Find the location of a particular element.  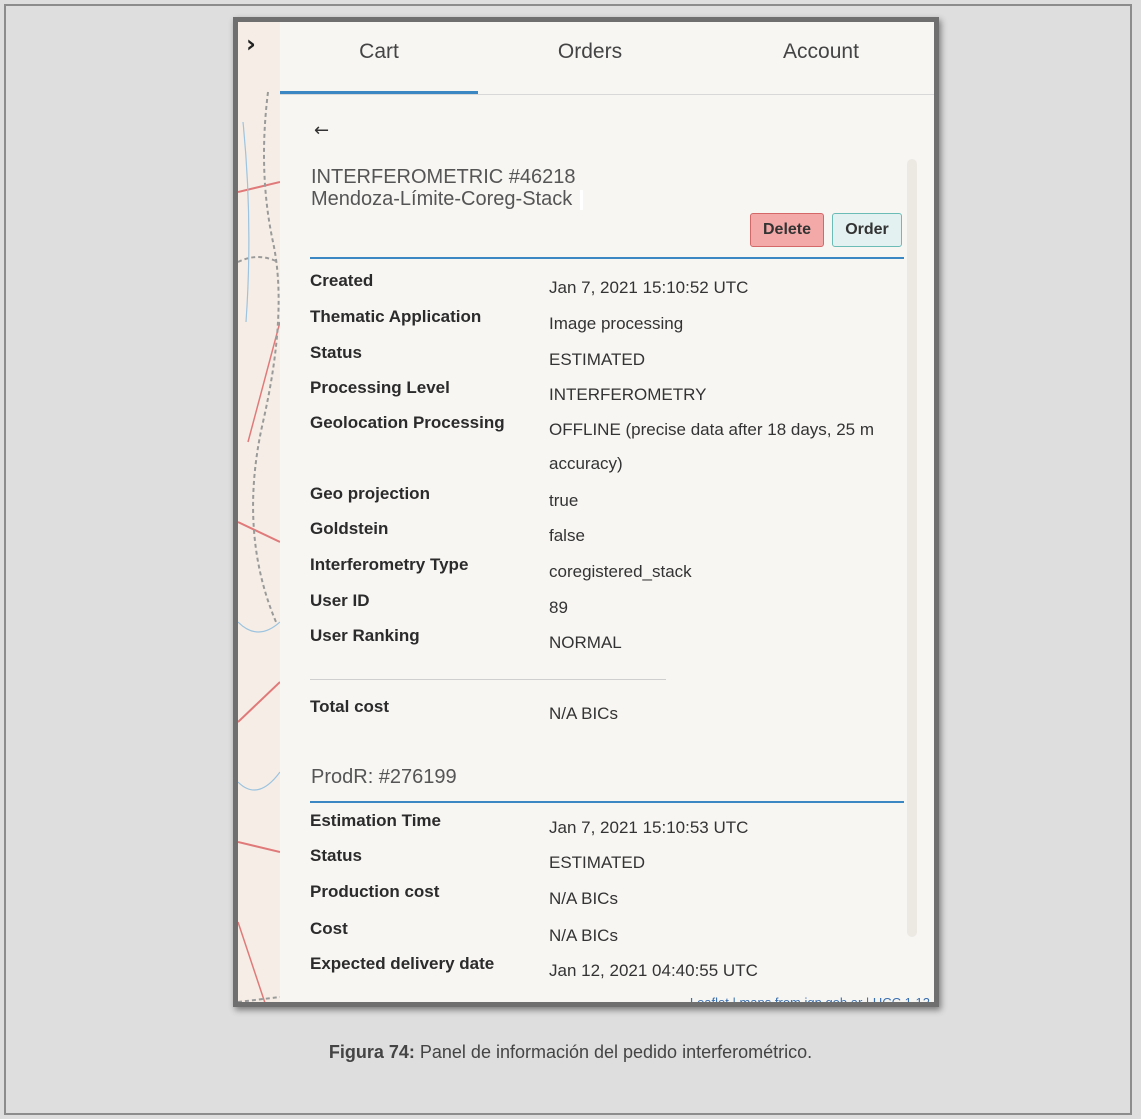

detail-value: true is located at coordinates (564, 500).